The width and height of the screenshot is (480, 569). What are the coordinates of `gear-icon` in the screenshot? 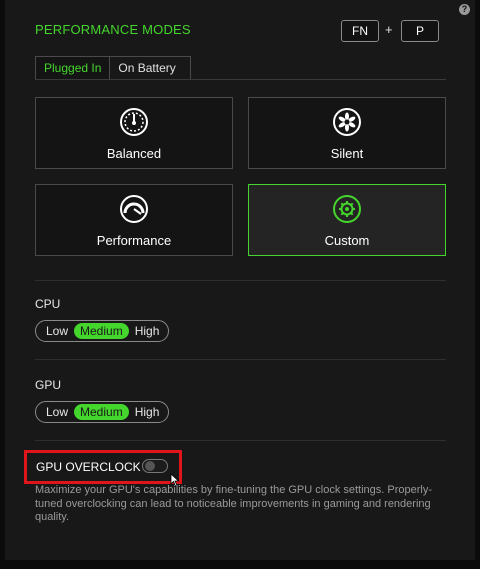 It's located at (347, 209).